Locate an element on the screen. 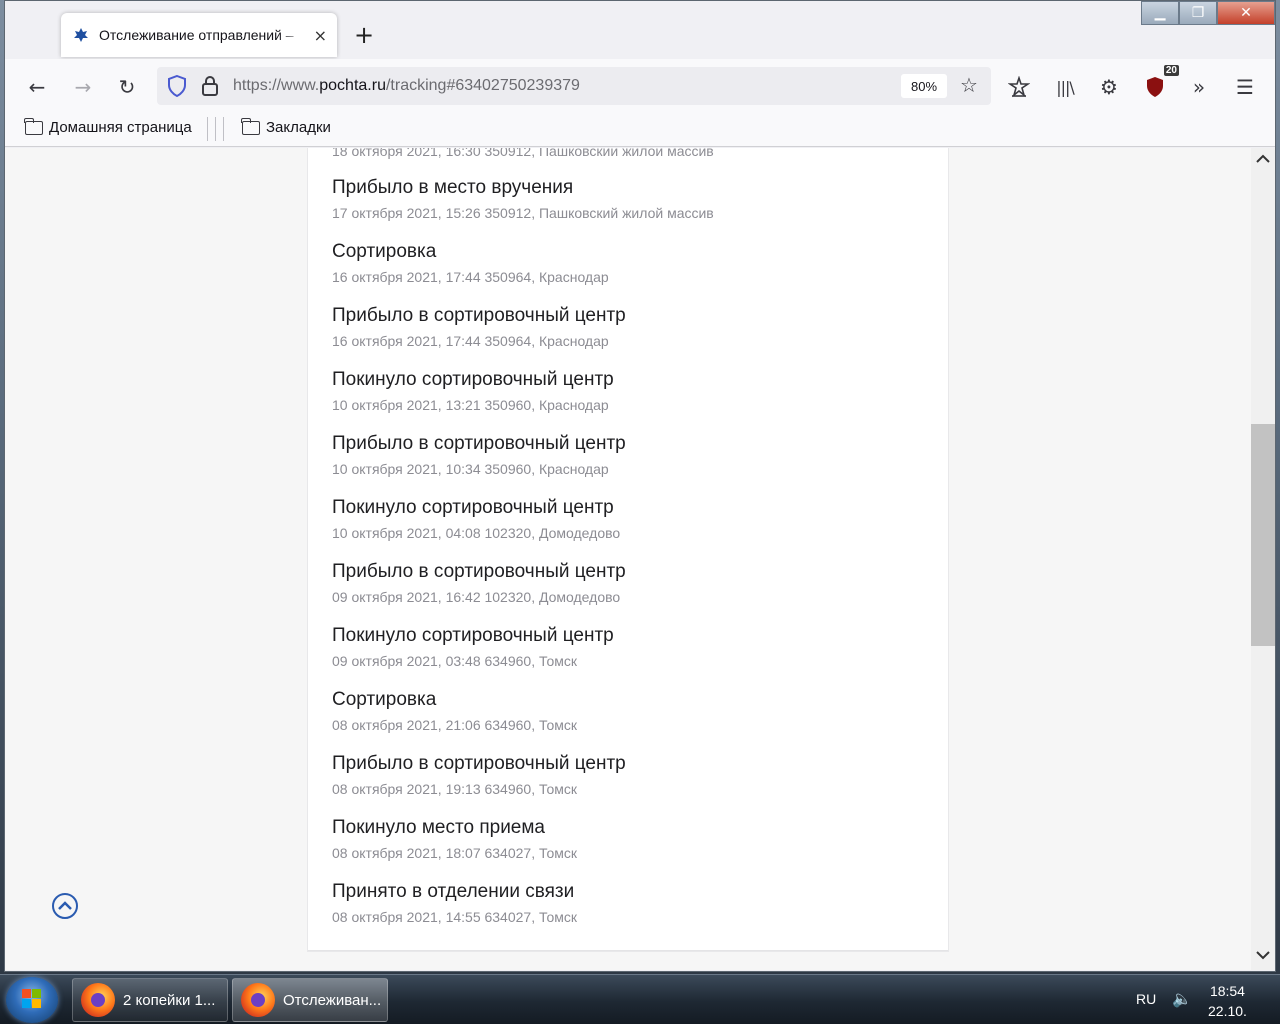  url-path: /tracking#63402750239379 is located at coordinates (482, 85).